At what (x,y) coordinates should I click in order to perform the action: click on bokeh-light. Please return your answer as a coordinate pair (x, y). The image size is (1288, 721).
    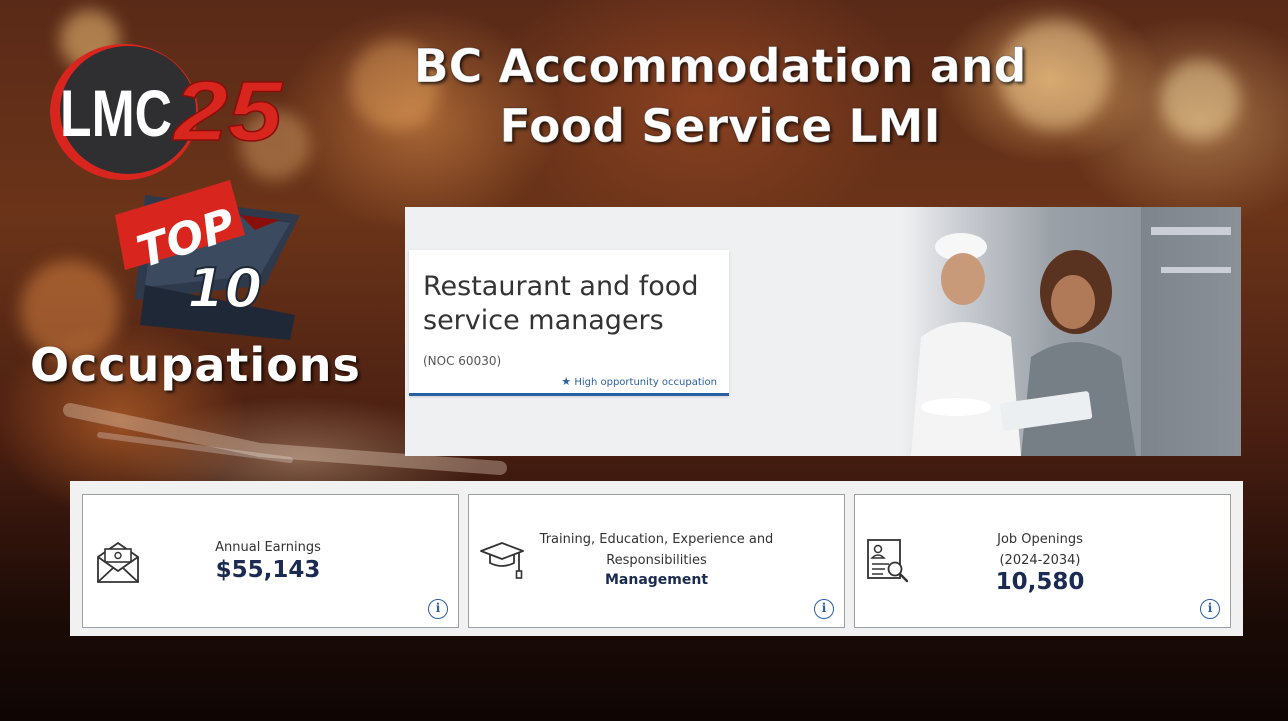
    Looking at the image, I should click on (1200, 100).